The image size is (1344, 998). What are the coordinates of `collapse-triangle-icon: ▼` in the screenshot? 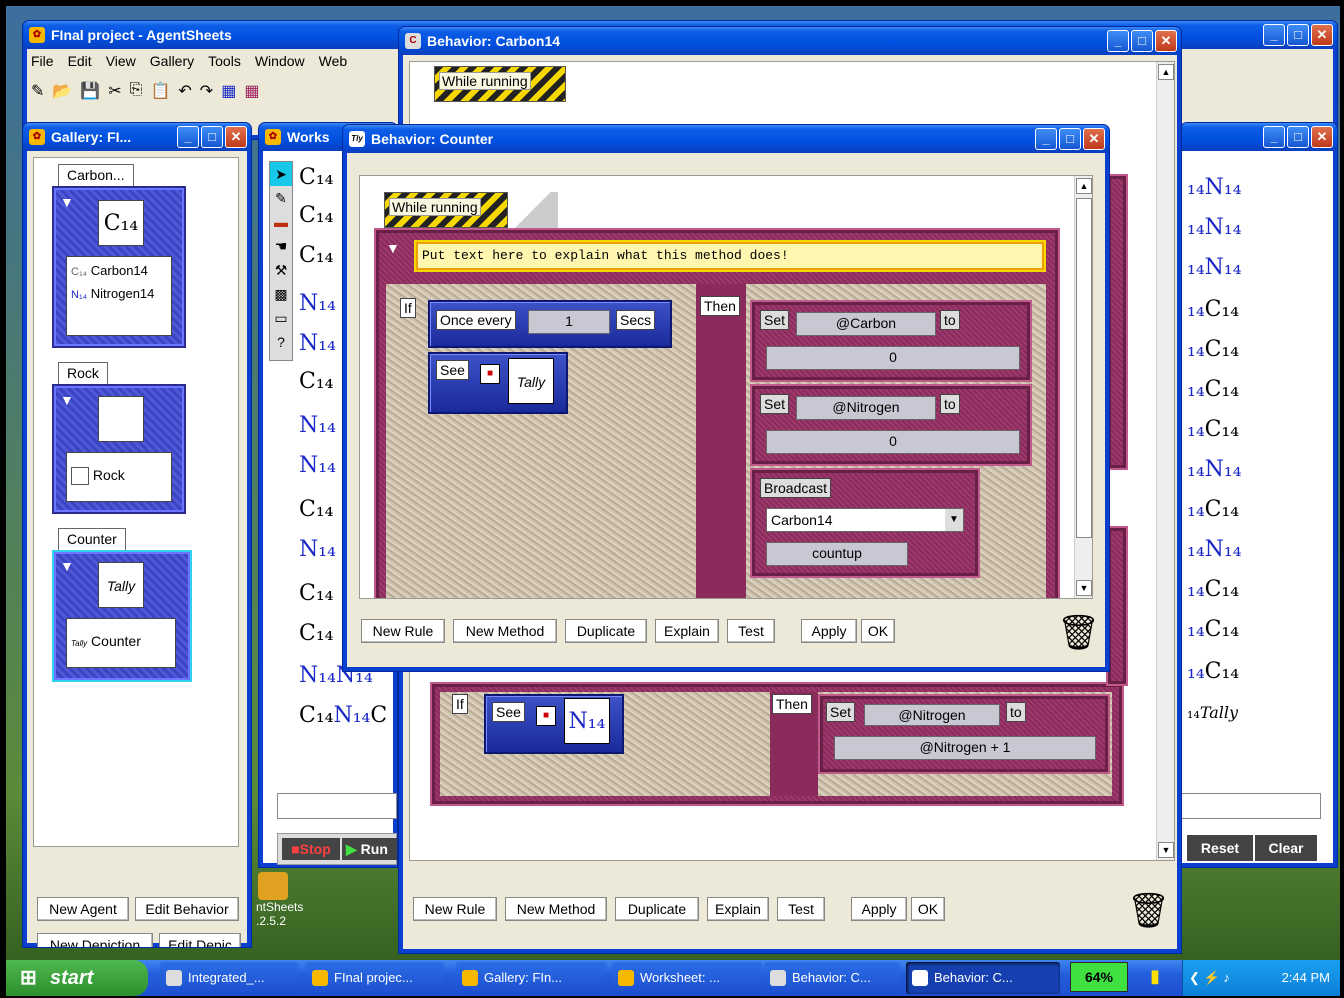 It's located at (393, 248).